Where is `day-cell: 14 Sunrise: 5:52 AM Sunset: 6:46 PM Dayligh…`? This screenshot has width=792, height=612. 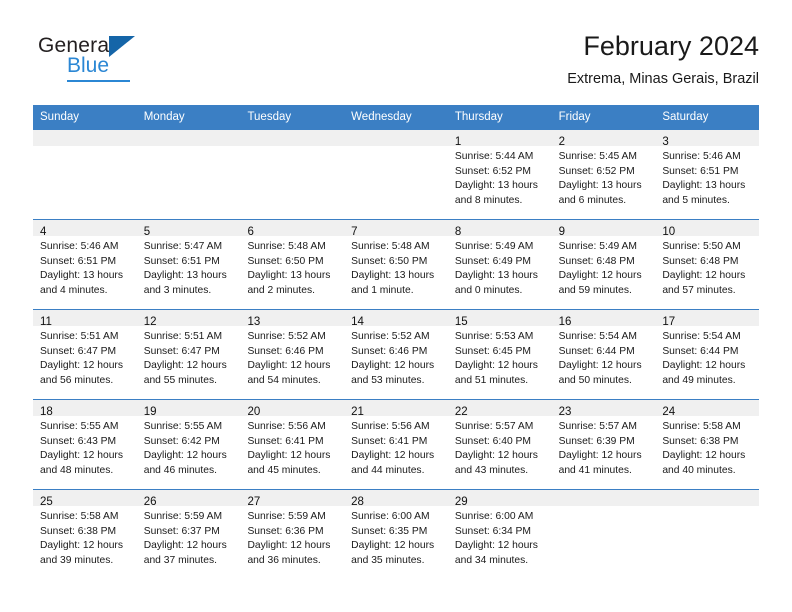
day-cell: 14 Sunrise: 5:52 AM Sunset: 6:46 PM Dayligh… is located at coordinates (396, 354).